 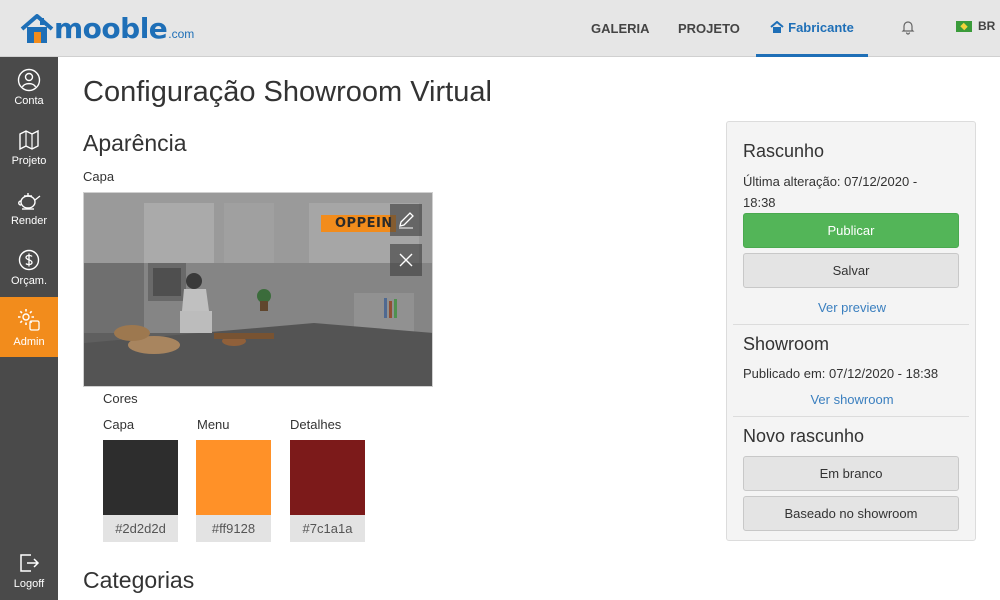 I want to click on brazil-flag-icon, so click(x=964, y=26).